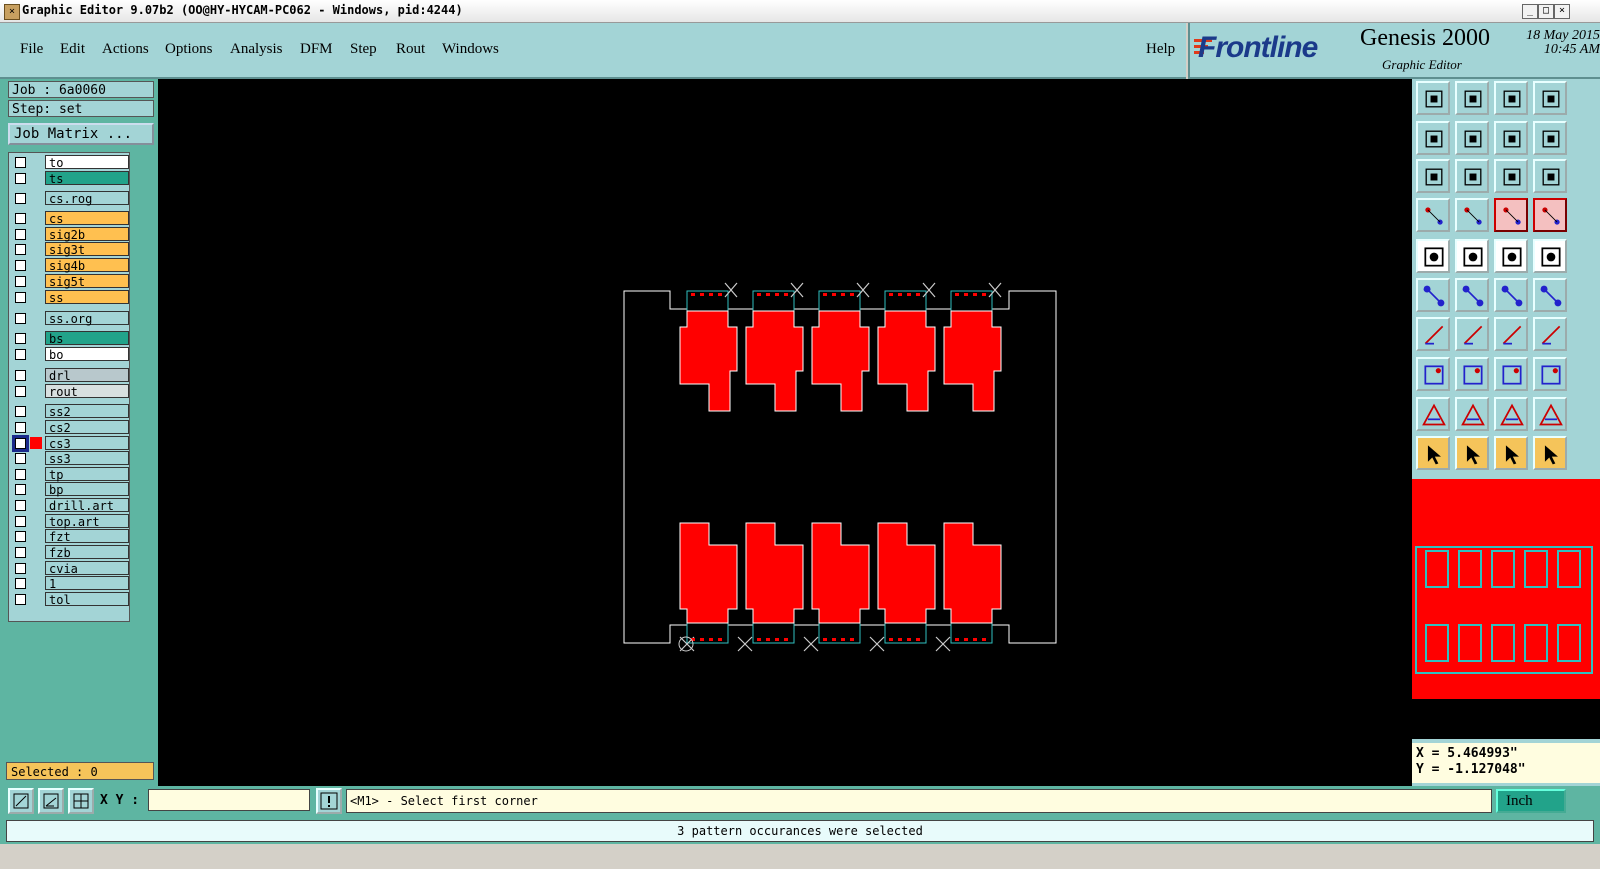  What do you see at coordinates (1511, 374) in the screenshot?
I see `boxed-button` at bounding box center [1511, 374].